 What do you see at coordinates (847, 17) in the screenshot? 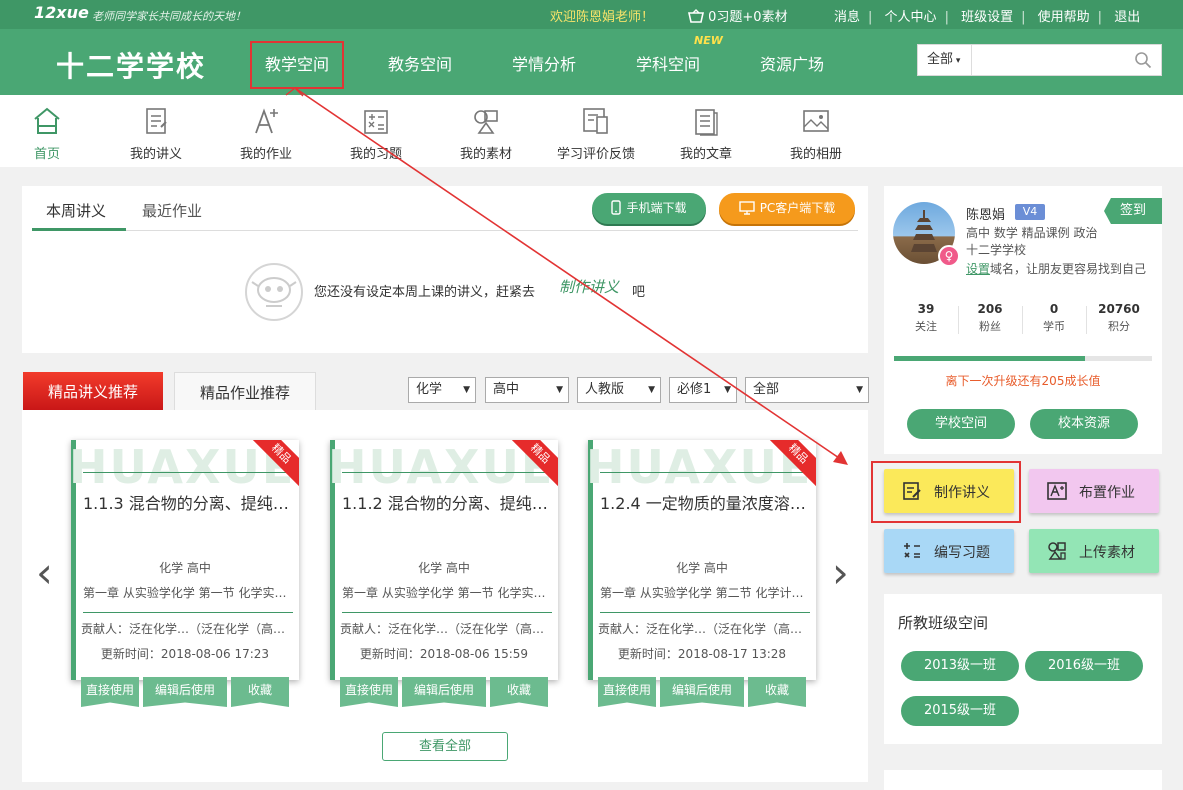
I see `messages-link: 消息` at bounding box center [847, 17].